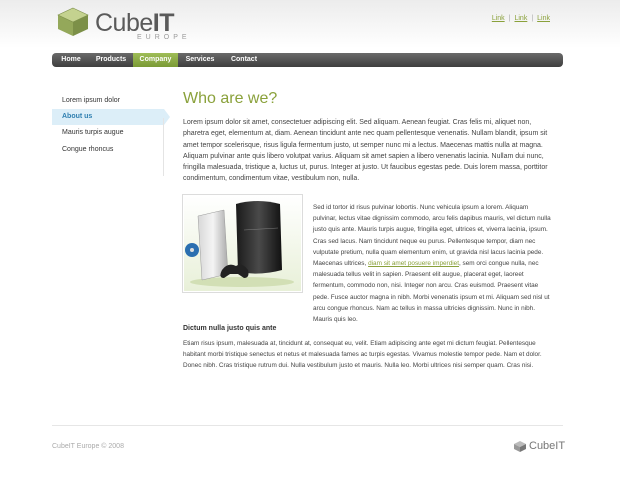 The image size is (620, 478). Describe the element at coordinates (73, 21) in the screenshot. I see `cube-logo-icon` at that location.